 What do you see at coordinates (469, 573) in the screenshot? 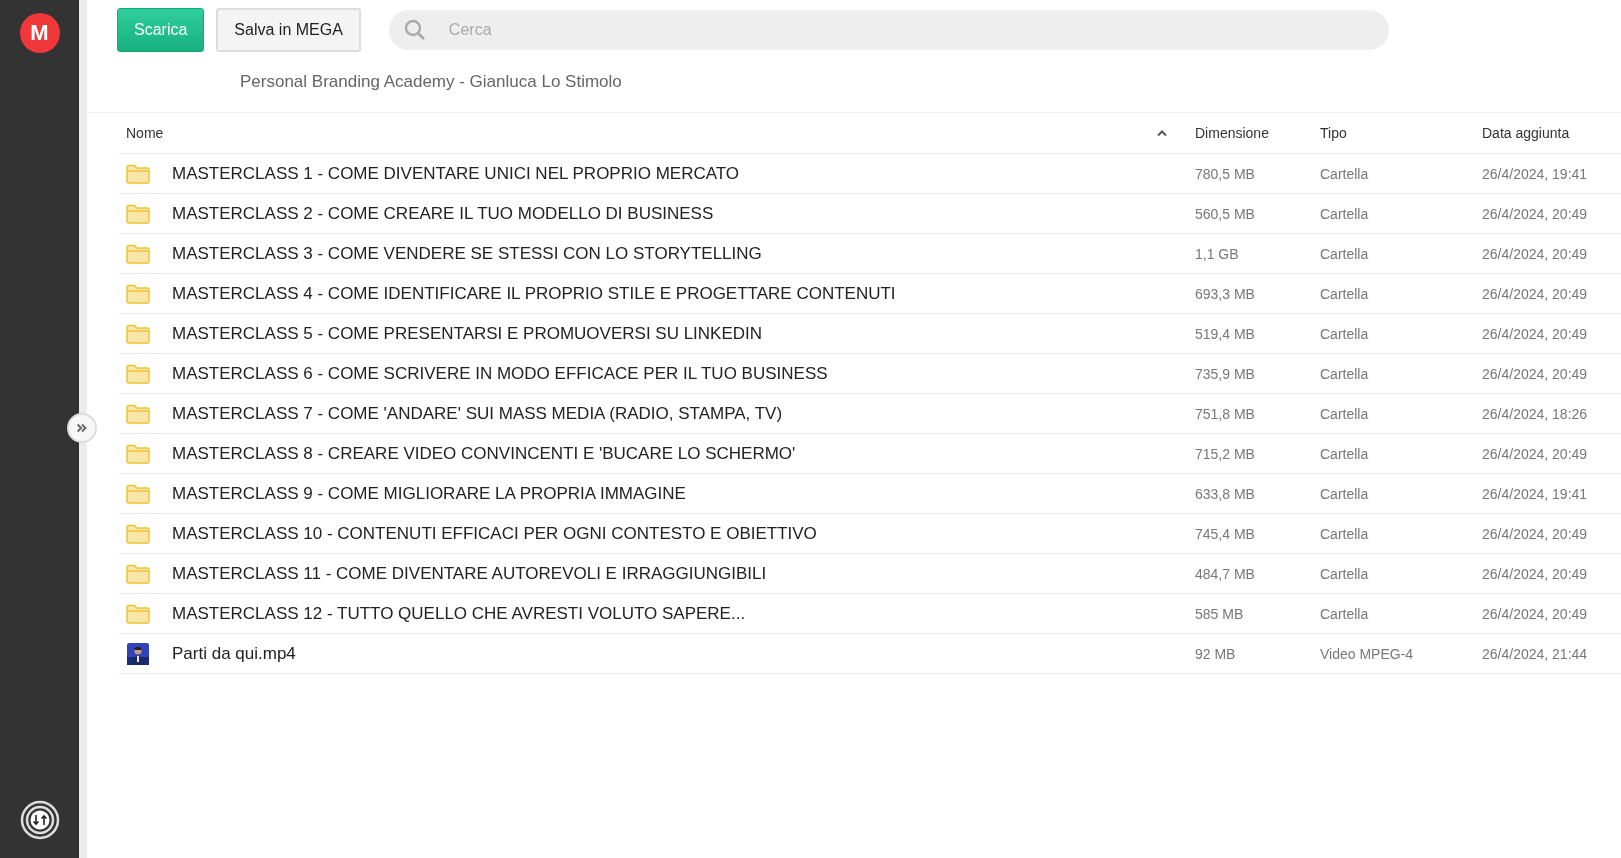
I see `file-name: MASTERCLASS 11 - COME DIVENTARE AUTOREVOLI E IRRAGGIUNGIBILI` at bounding box center [469, 573].